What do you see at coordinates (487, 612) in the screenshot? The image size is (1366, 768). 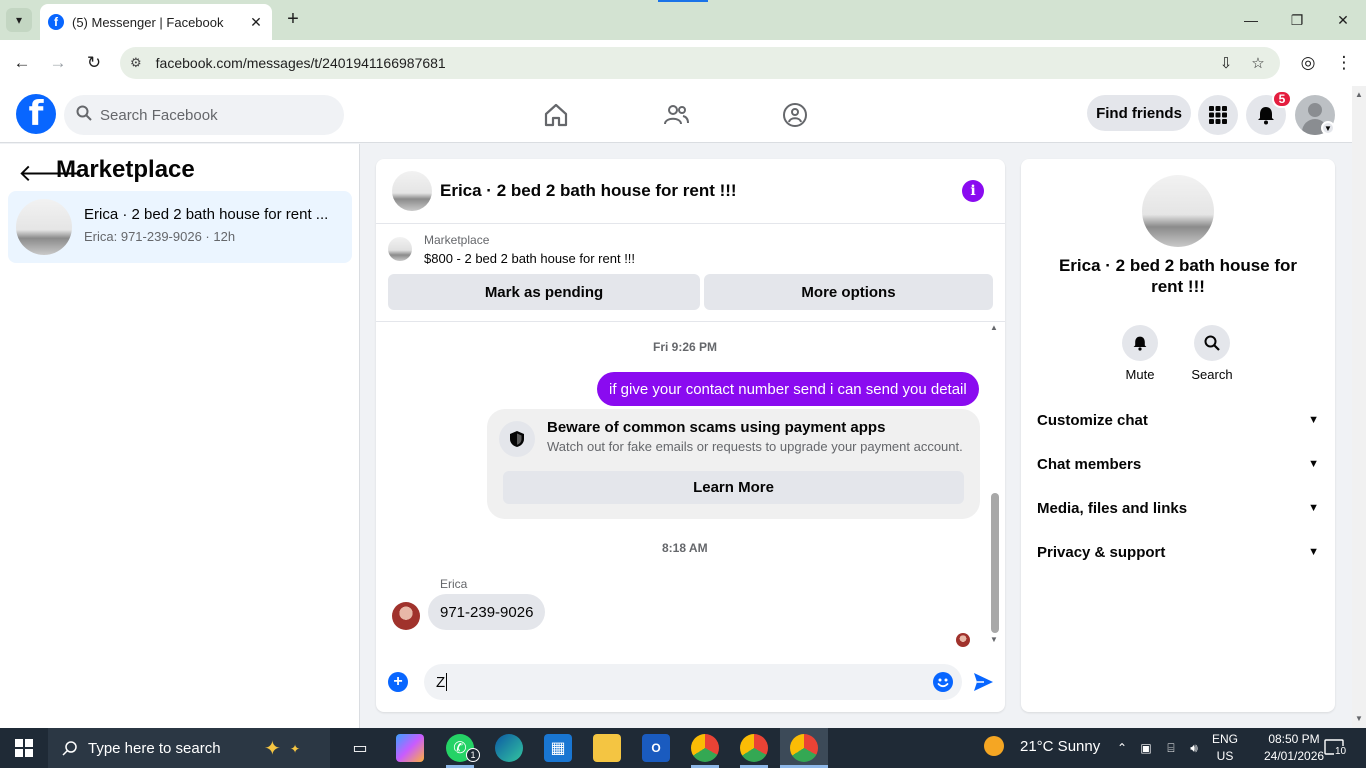 I see `incoming-message-bubble: 971-239-9026` at bounding box center [487, 612].